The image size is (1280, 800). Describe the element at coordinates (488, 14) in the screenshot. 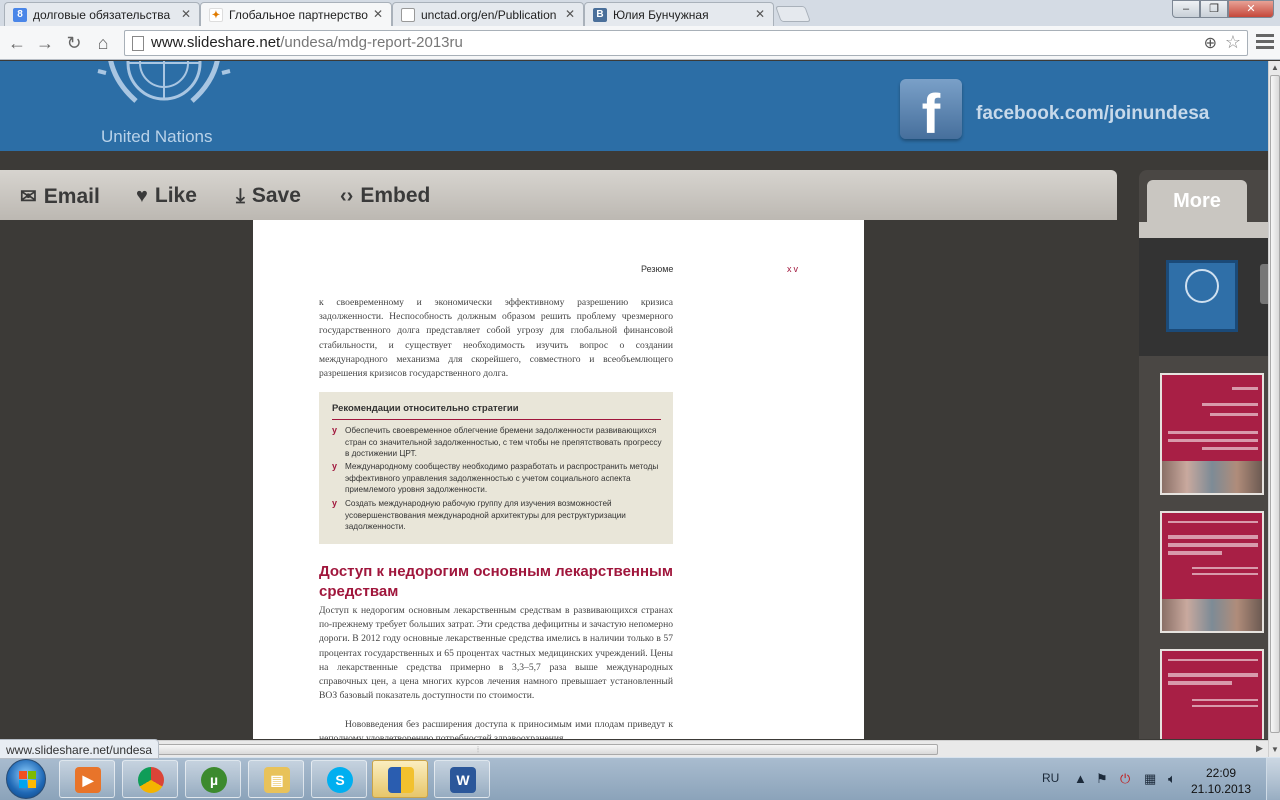

I see `tab-3: unctad.org/en/Publication ✕` at that location.